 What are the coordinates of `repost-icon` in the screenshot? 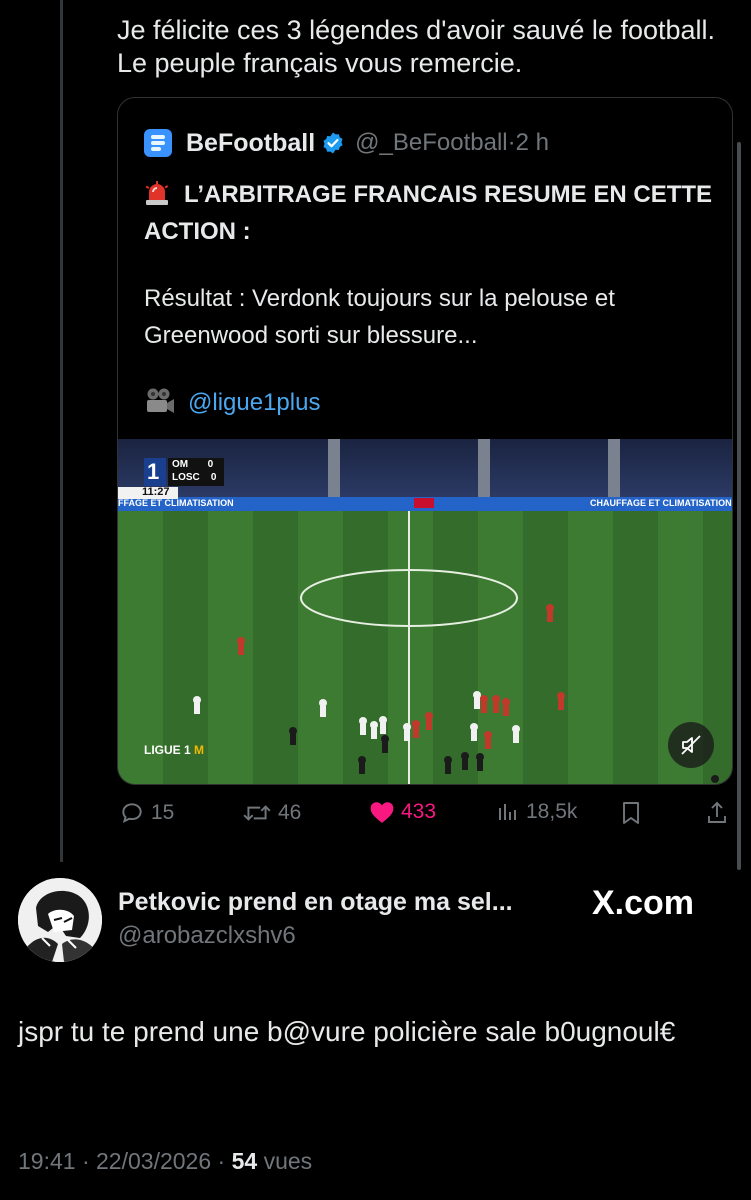 It's located at (257, 813).